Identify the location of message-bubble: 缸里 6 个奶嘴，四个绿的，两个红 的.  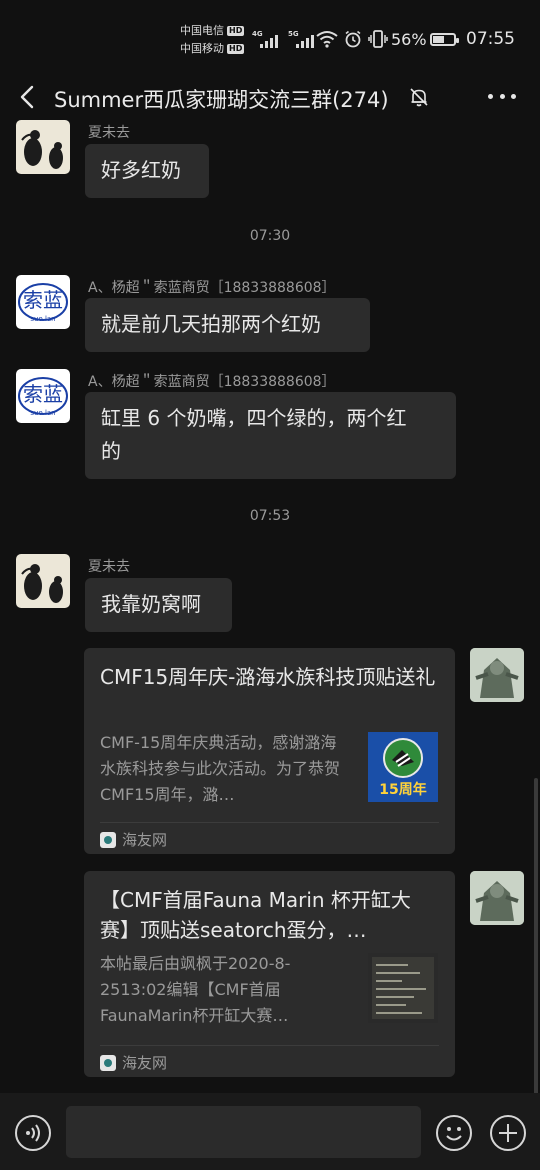
(270, 435).